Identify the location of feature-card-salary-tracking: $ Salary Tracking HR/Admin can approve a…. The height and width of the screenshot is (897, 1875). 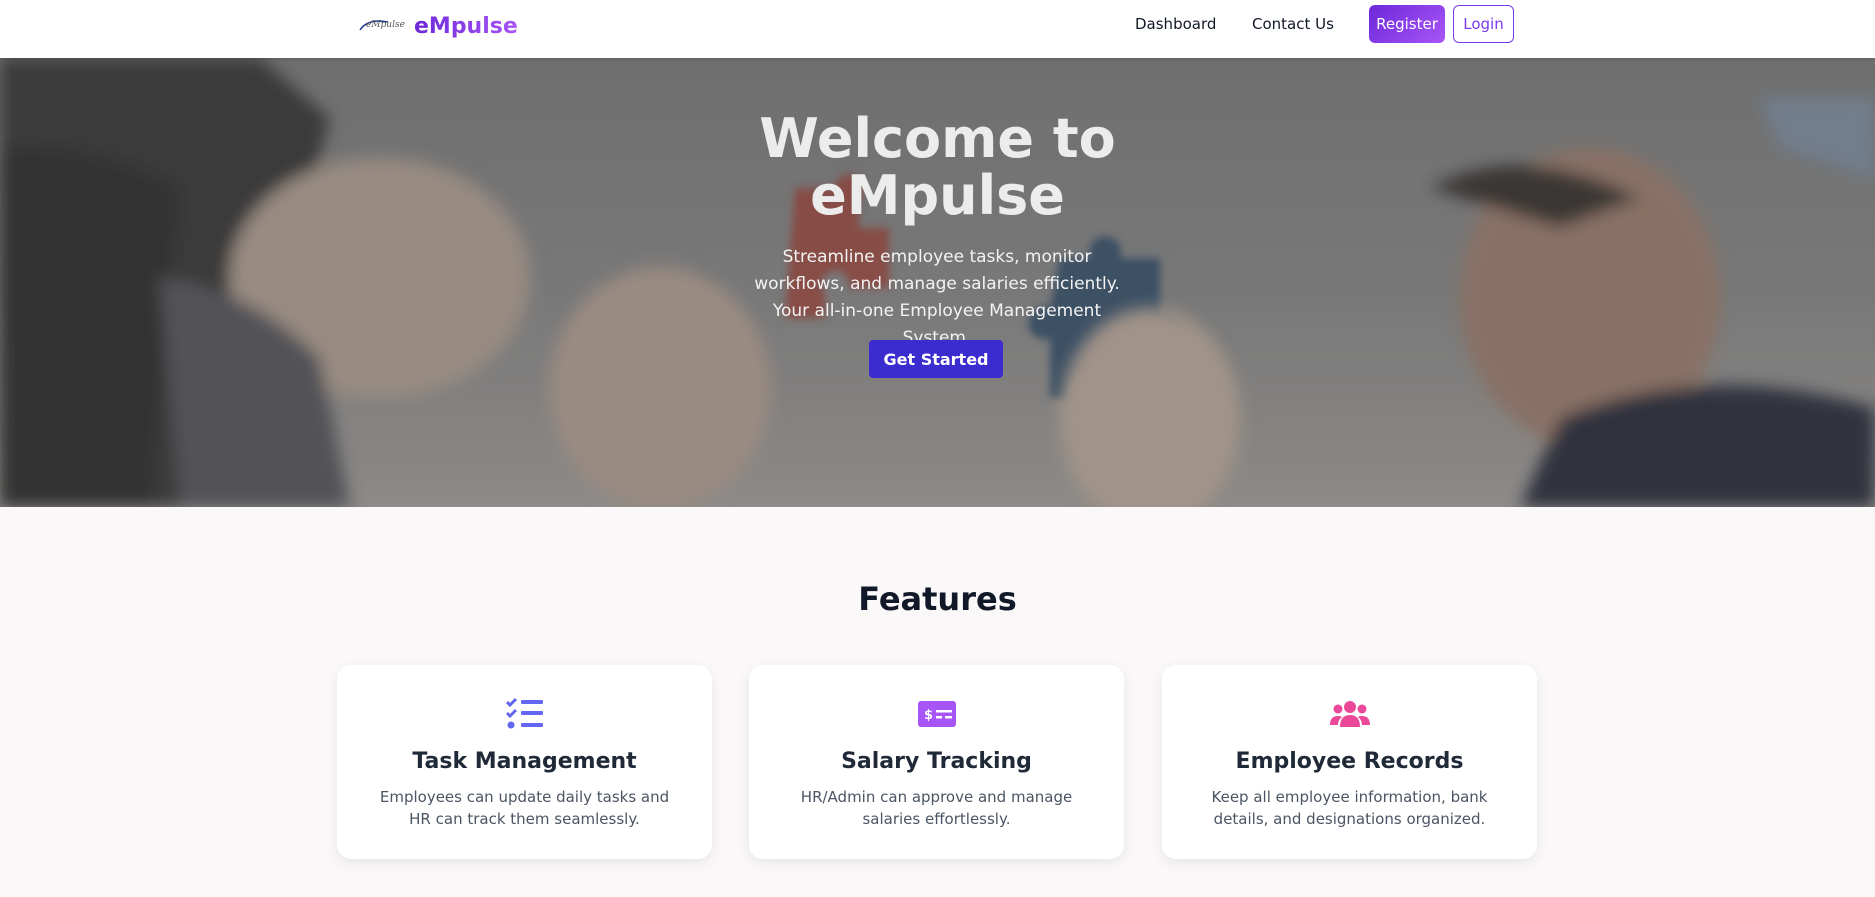
(936, 762).